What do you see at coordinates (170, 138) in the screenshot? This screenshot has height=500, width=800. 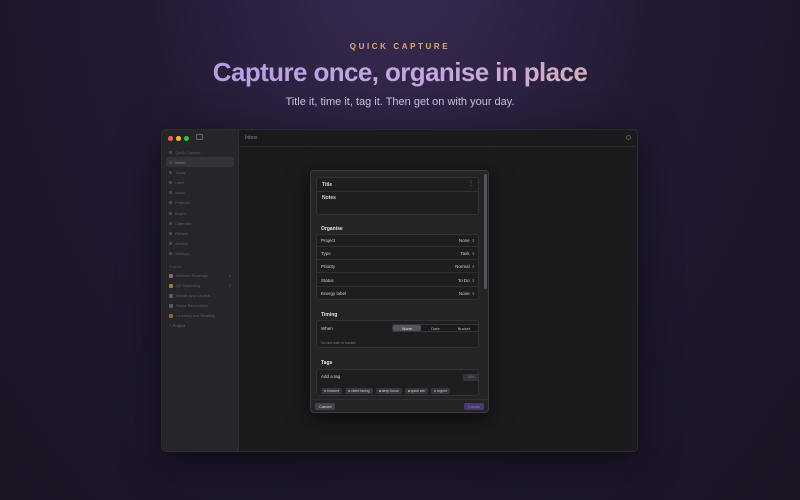 I see `close-window-button` at bounding box center [170, 138].